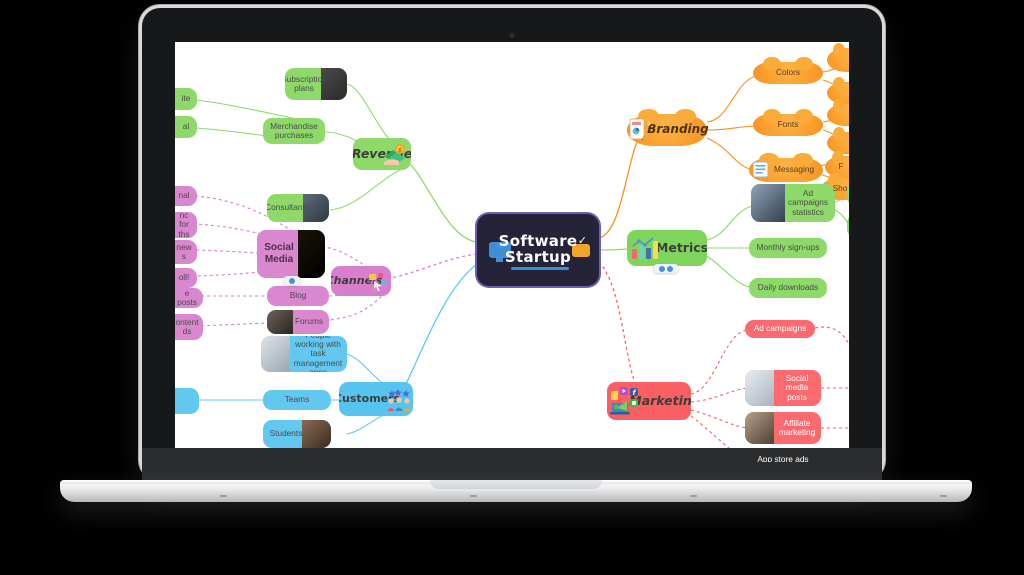  I want to click on root-title: Software Startup, so click(538, 249).